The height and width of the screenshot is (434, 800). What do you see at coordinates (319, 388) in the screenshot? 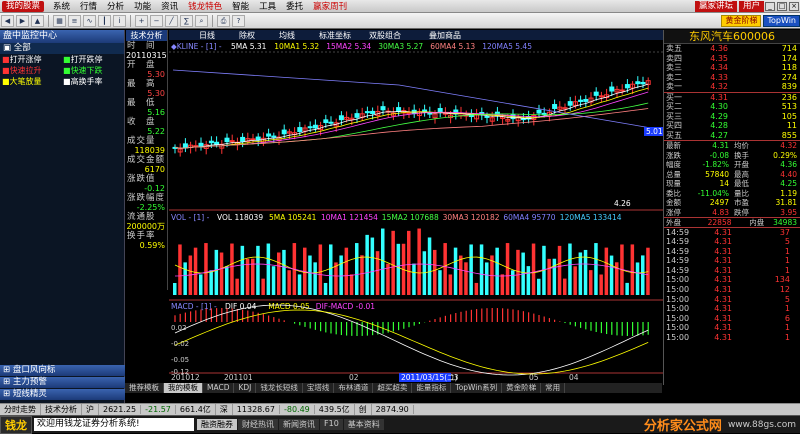
I see `tab-tower: 宝塔线` at bounding box center [319, 388].